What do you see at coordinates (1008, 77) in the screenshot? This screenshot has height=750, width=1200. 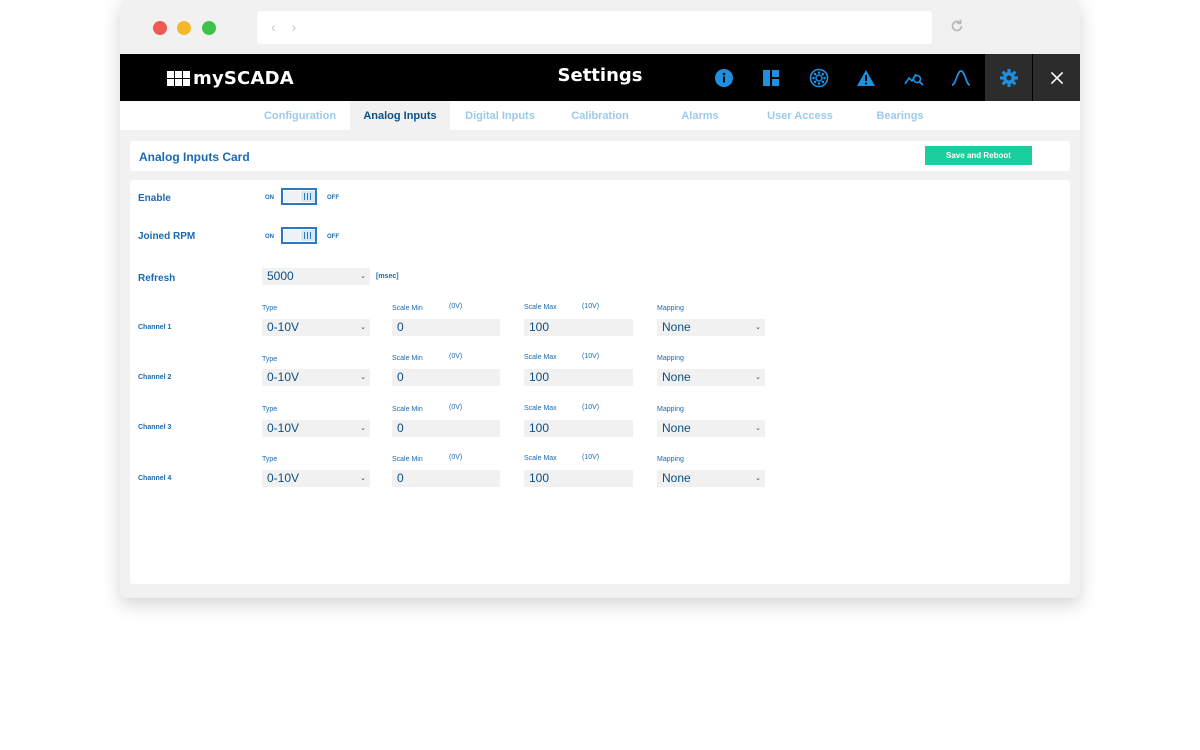 I see `settings-button` at bounding box center [1008, 77].